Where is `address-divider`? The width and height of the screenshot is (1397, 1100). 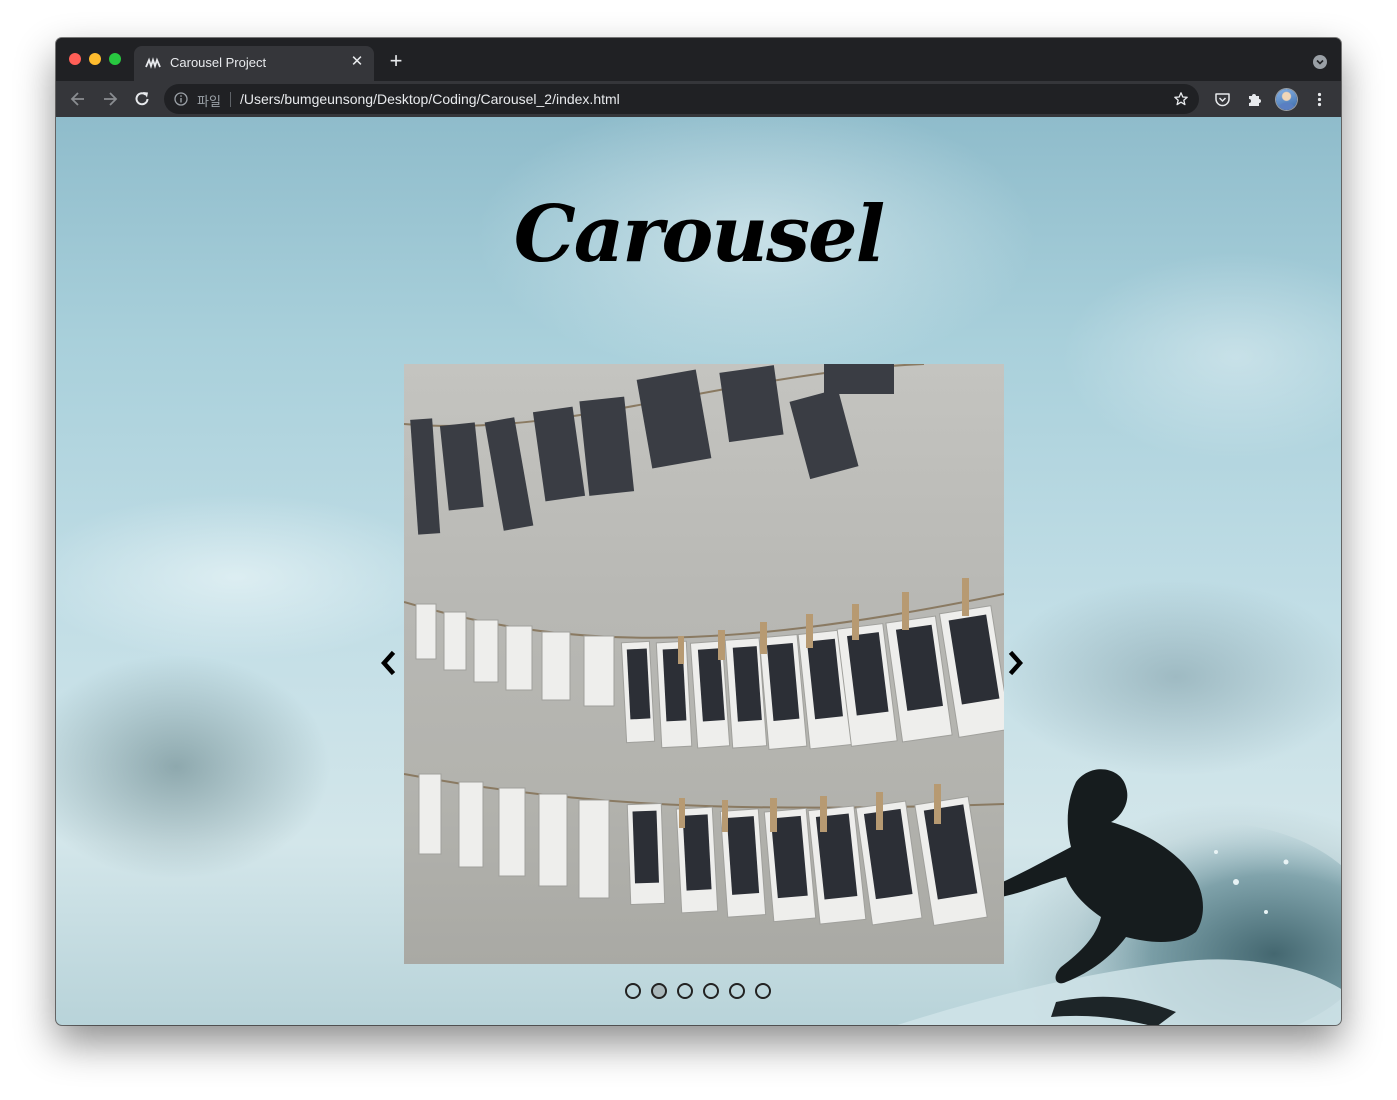 address-divider is located at coordinates (230, 99).